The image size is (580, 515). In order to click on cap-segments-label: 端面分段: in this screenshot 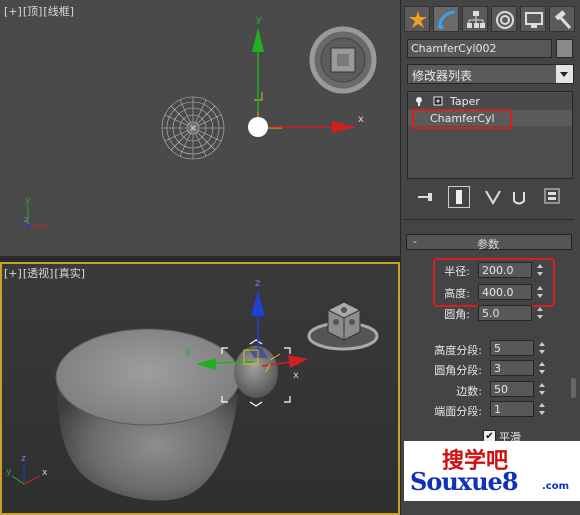, I will do `click(458, 411)`.